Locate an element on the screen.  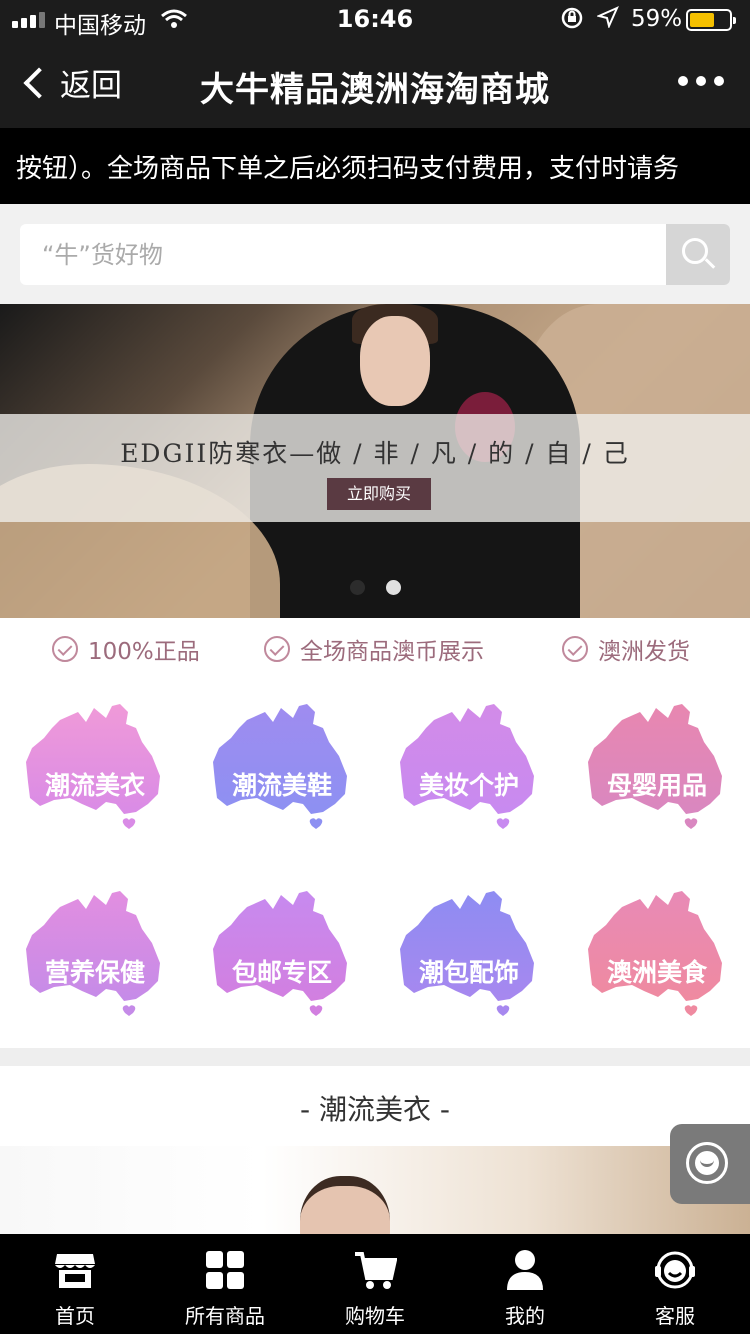
carousel-indicators is located at coordinates (375, 588).